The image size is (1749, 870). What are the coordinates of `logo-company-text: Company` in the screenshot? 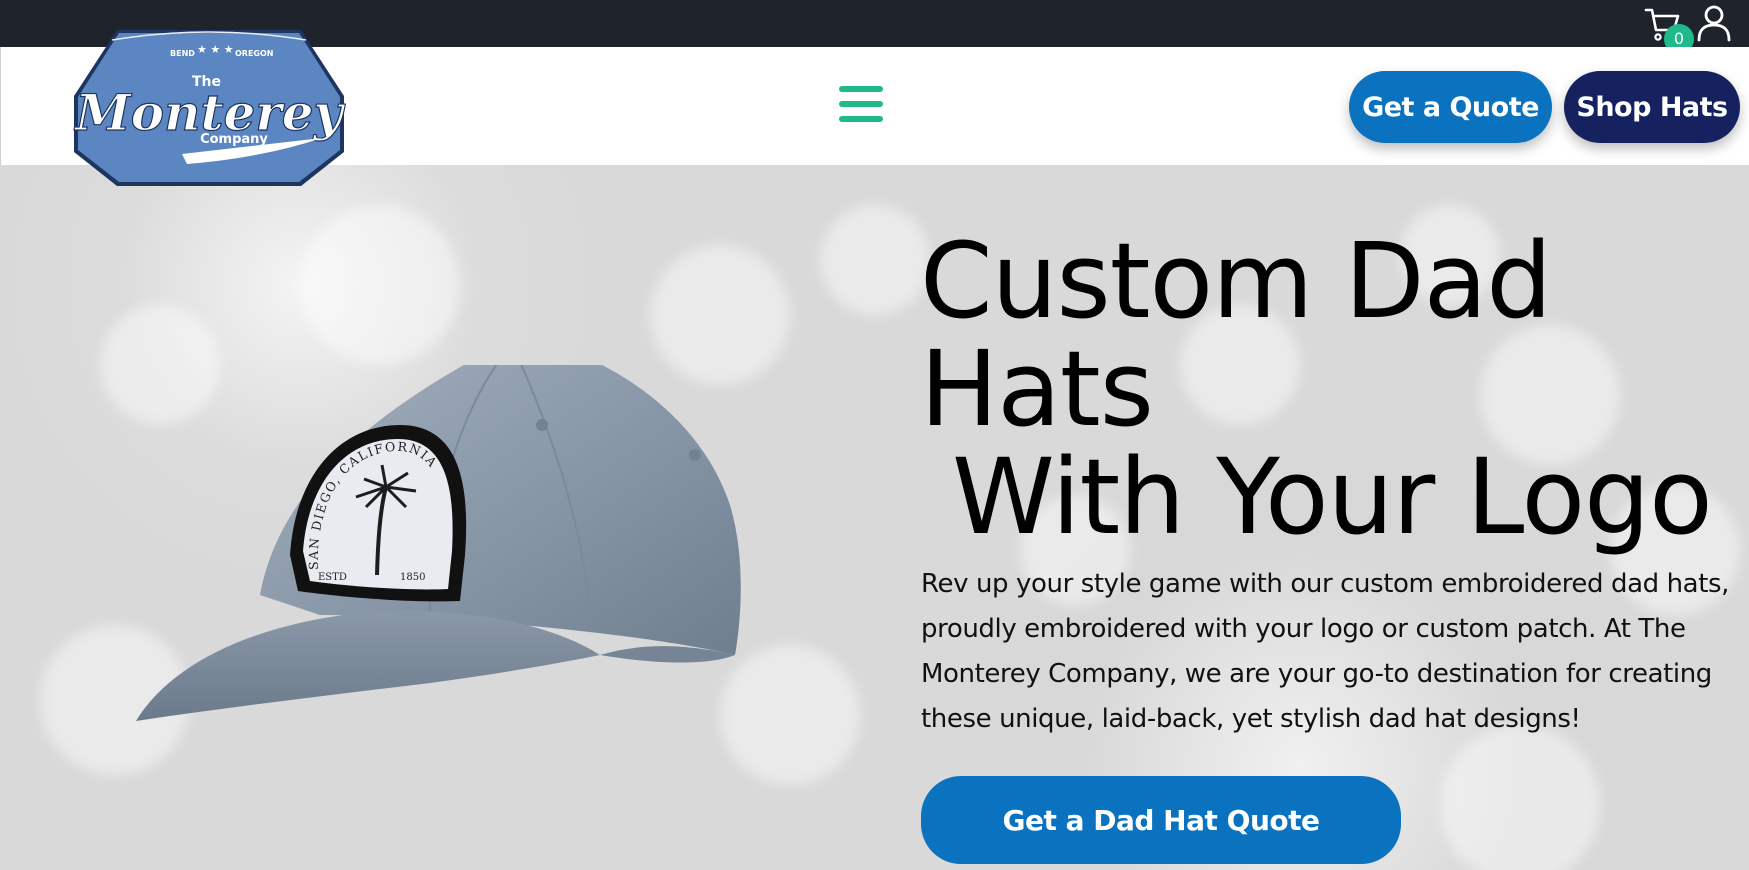 It's located at (234, 139).